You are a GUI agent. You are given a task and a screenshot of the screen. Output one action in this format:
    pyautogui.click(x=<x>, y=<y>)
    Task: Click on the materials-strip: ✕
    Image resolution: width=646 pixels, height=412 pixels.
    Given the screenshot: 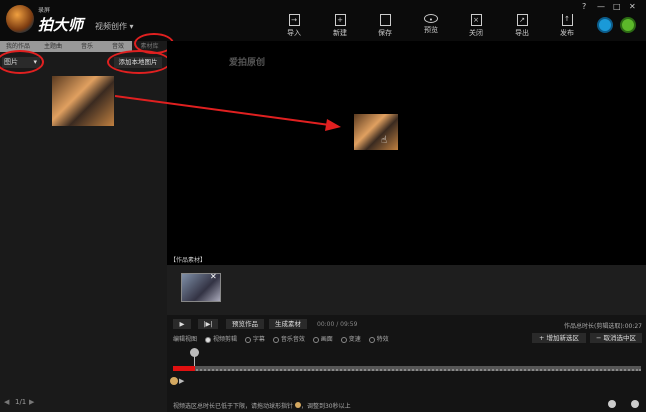 What is the action you would take?
    pyautogui.click(x=406, y=290)
    